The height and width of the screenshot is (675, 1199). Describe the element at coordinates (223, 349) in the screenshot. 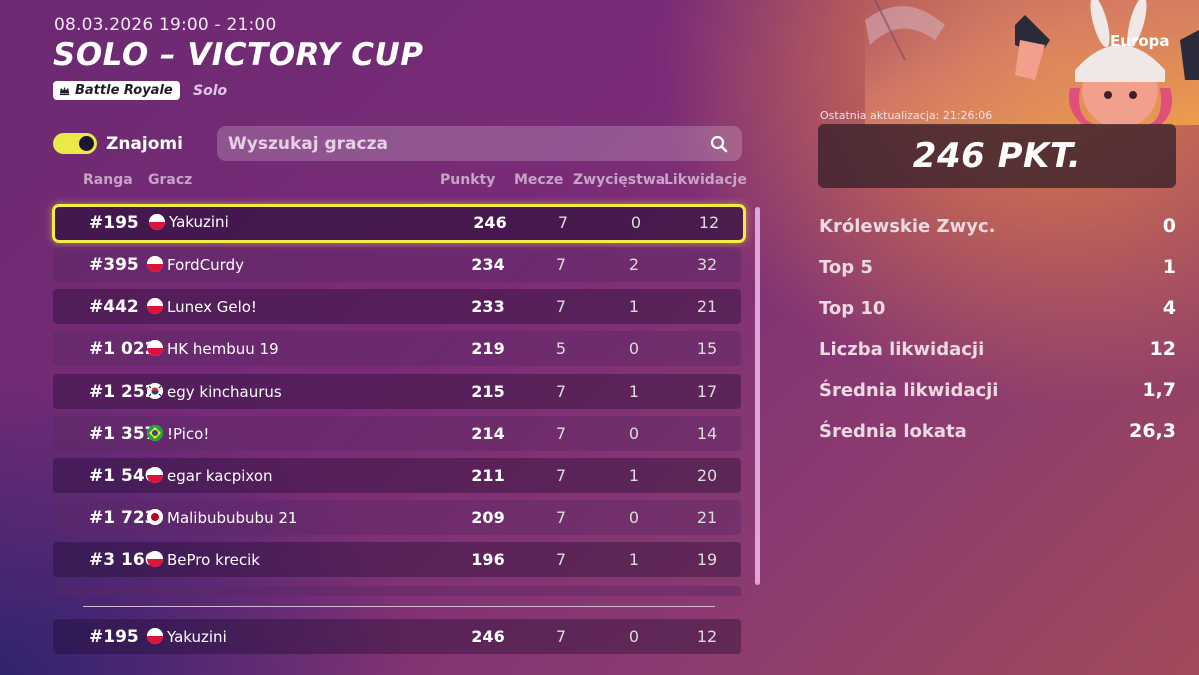

I see `player-name: HK hembuu 19` at that location.